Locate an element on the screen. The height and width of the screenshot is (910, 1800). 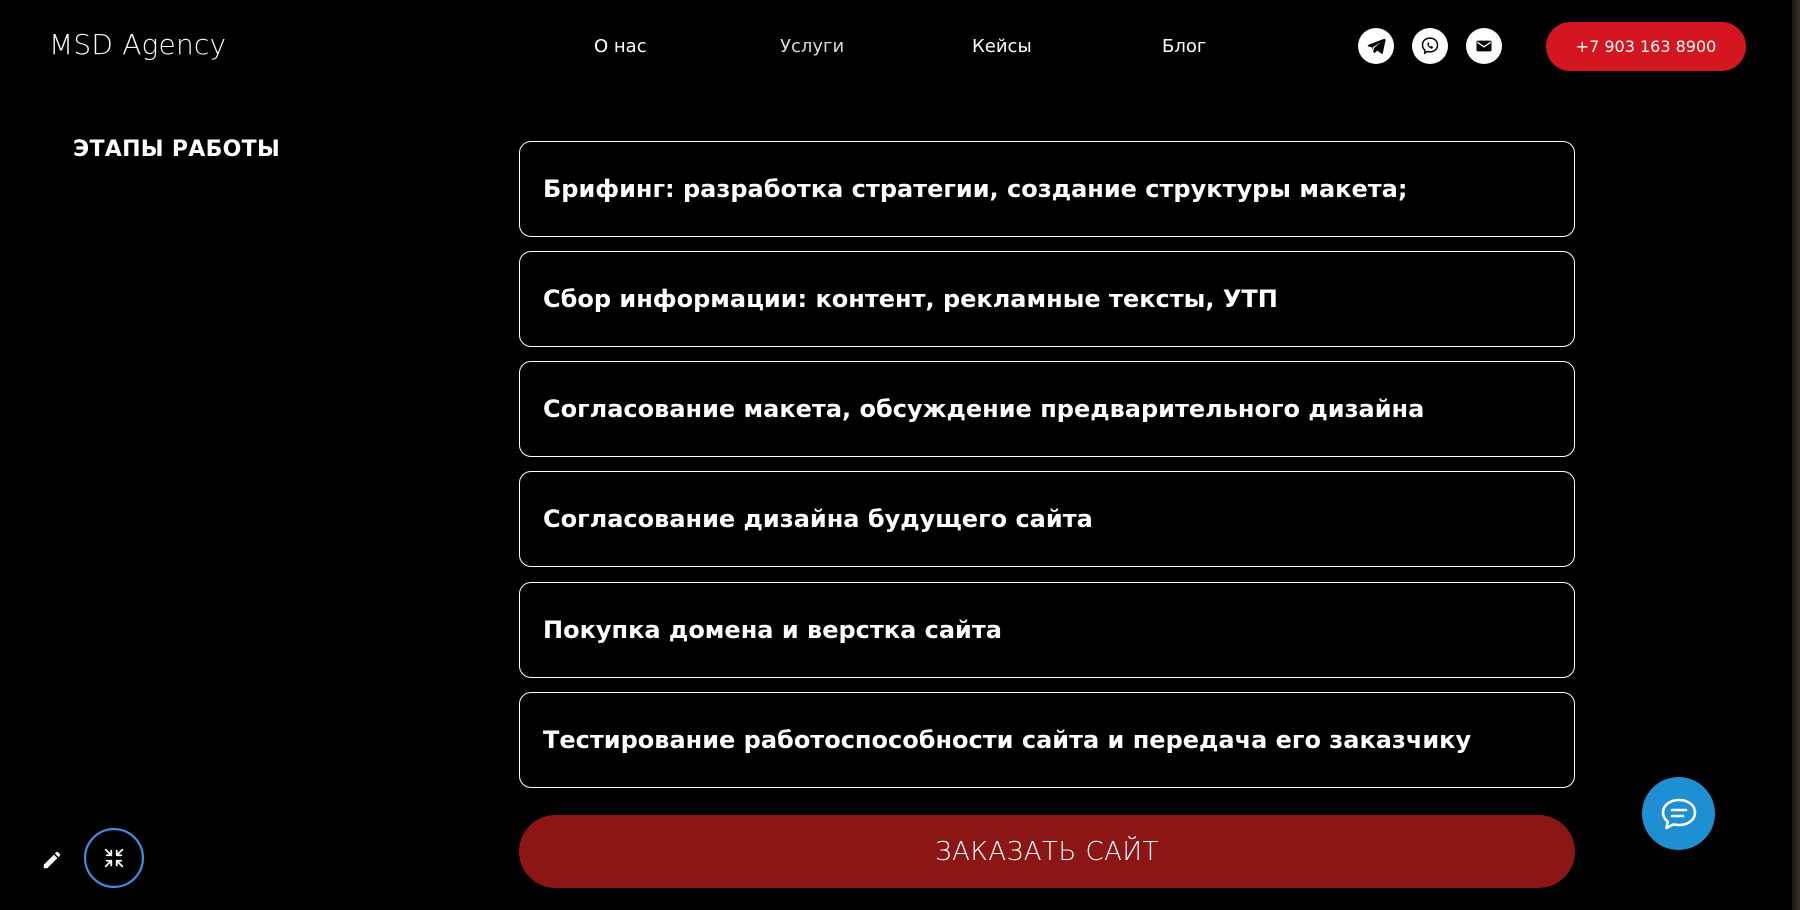
nav-link-cases: Кейсы is located at coordinates (1002, 46).